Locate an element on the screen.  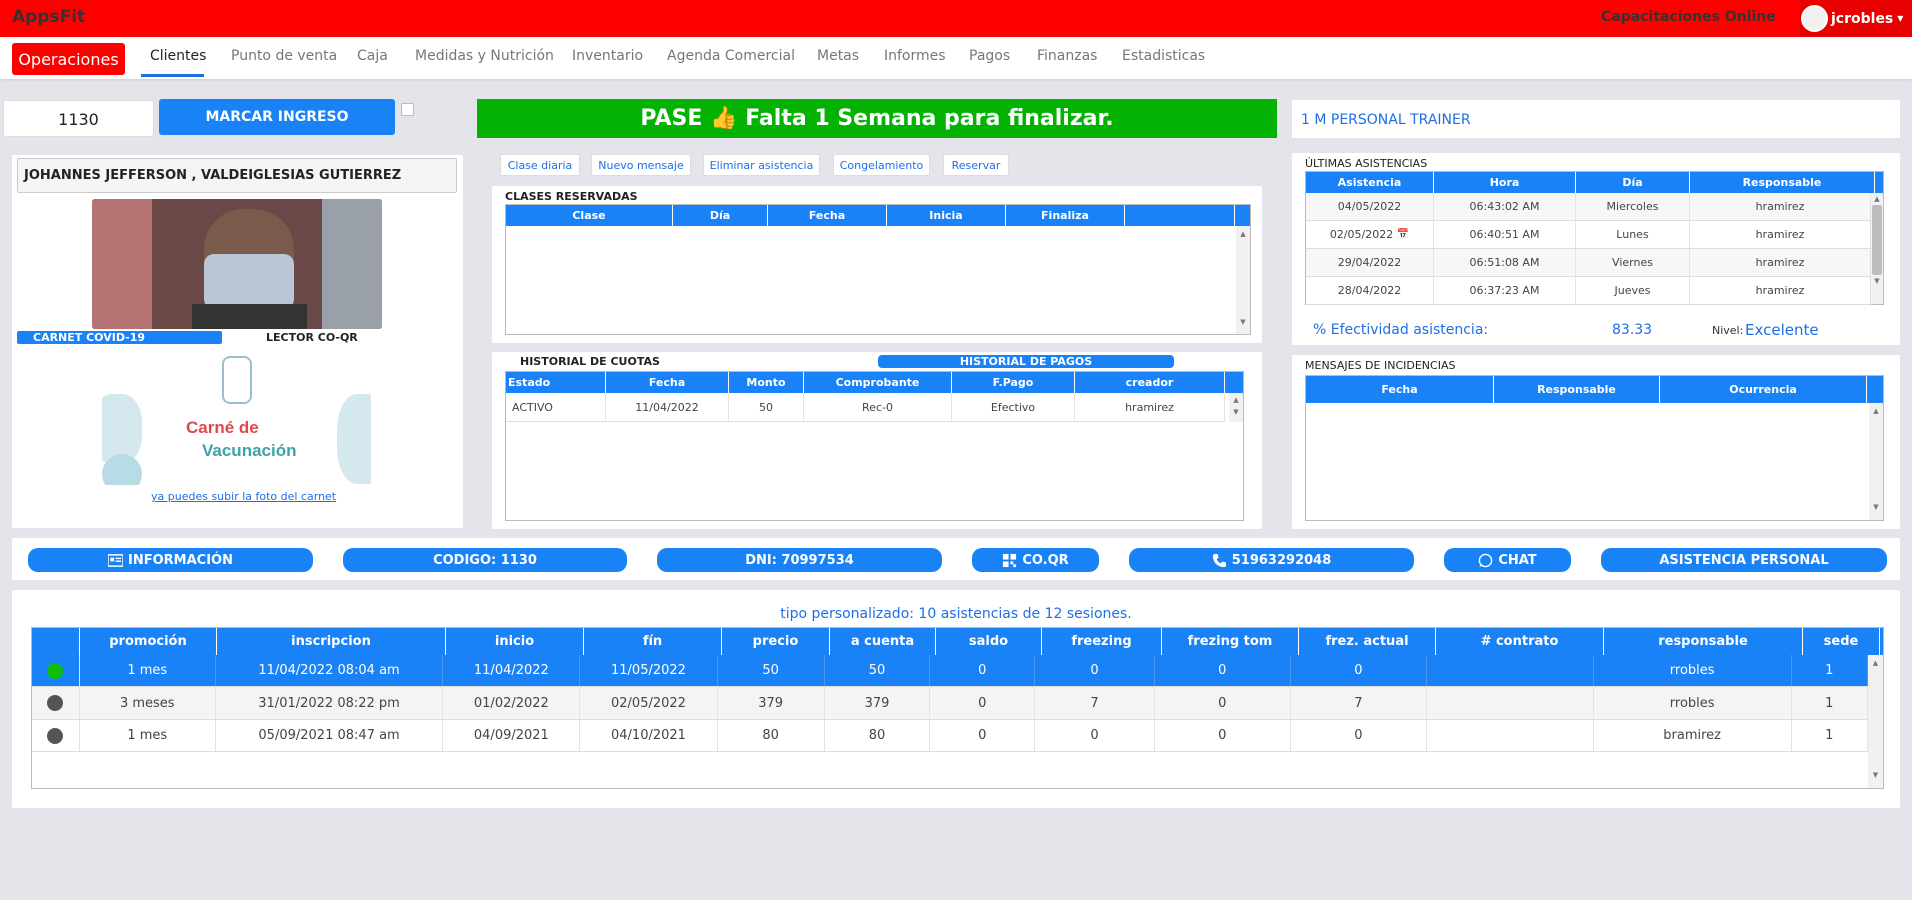
asistencia-date: 02/05/2022 is located at coordinates (1361, 234).